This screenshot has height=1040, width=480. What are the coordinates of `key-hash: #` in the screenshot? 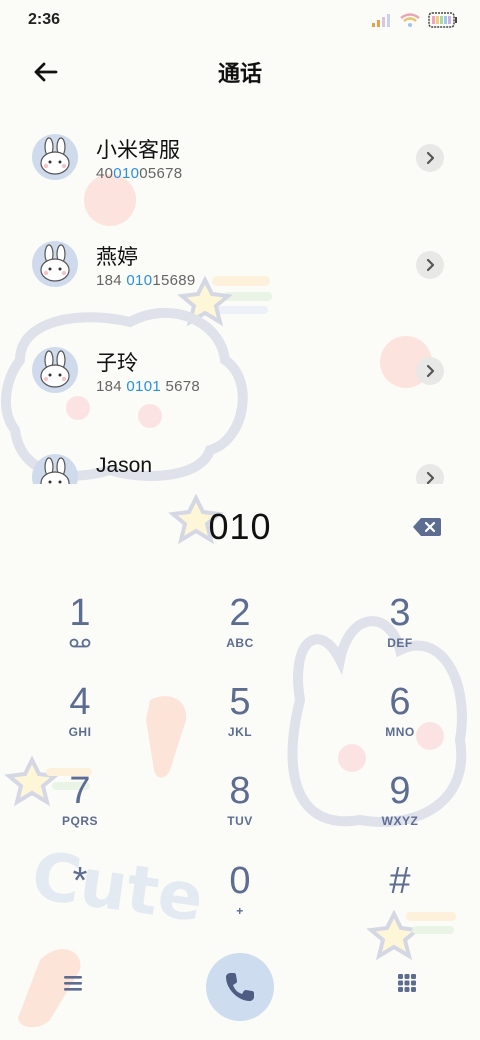 It's located at (400, 900).